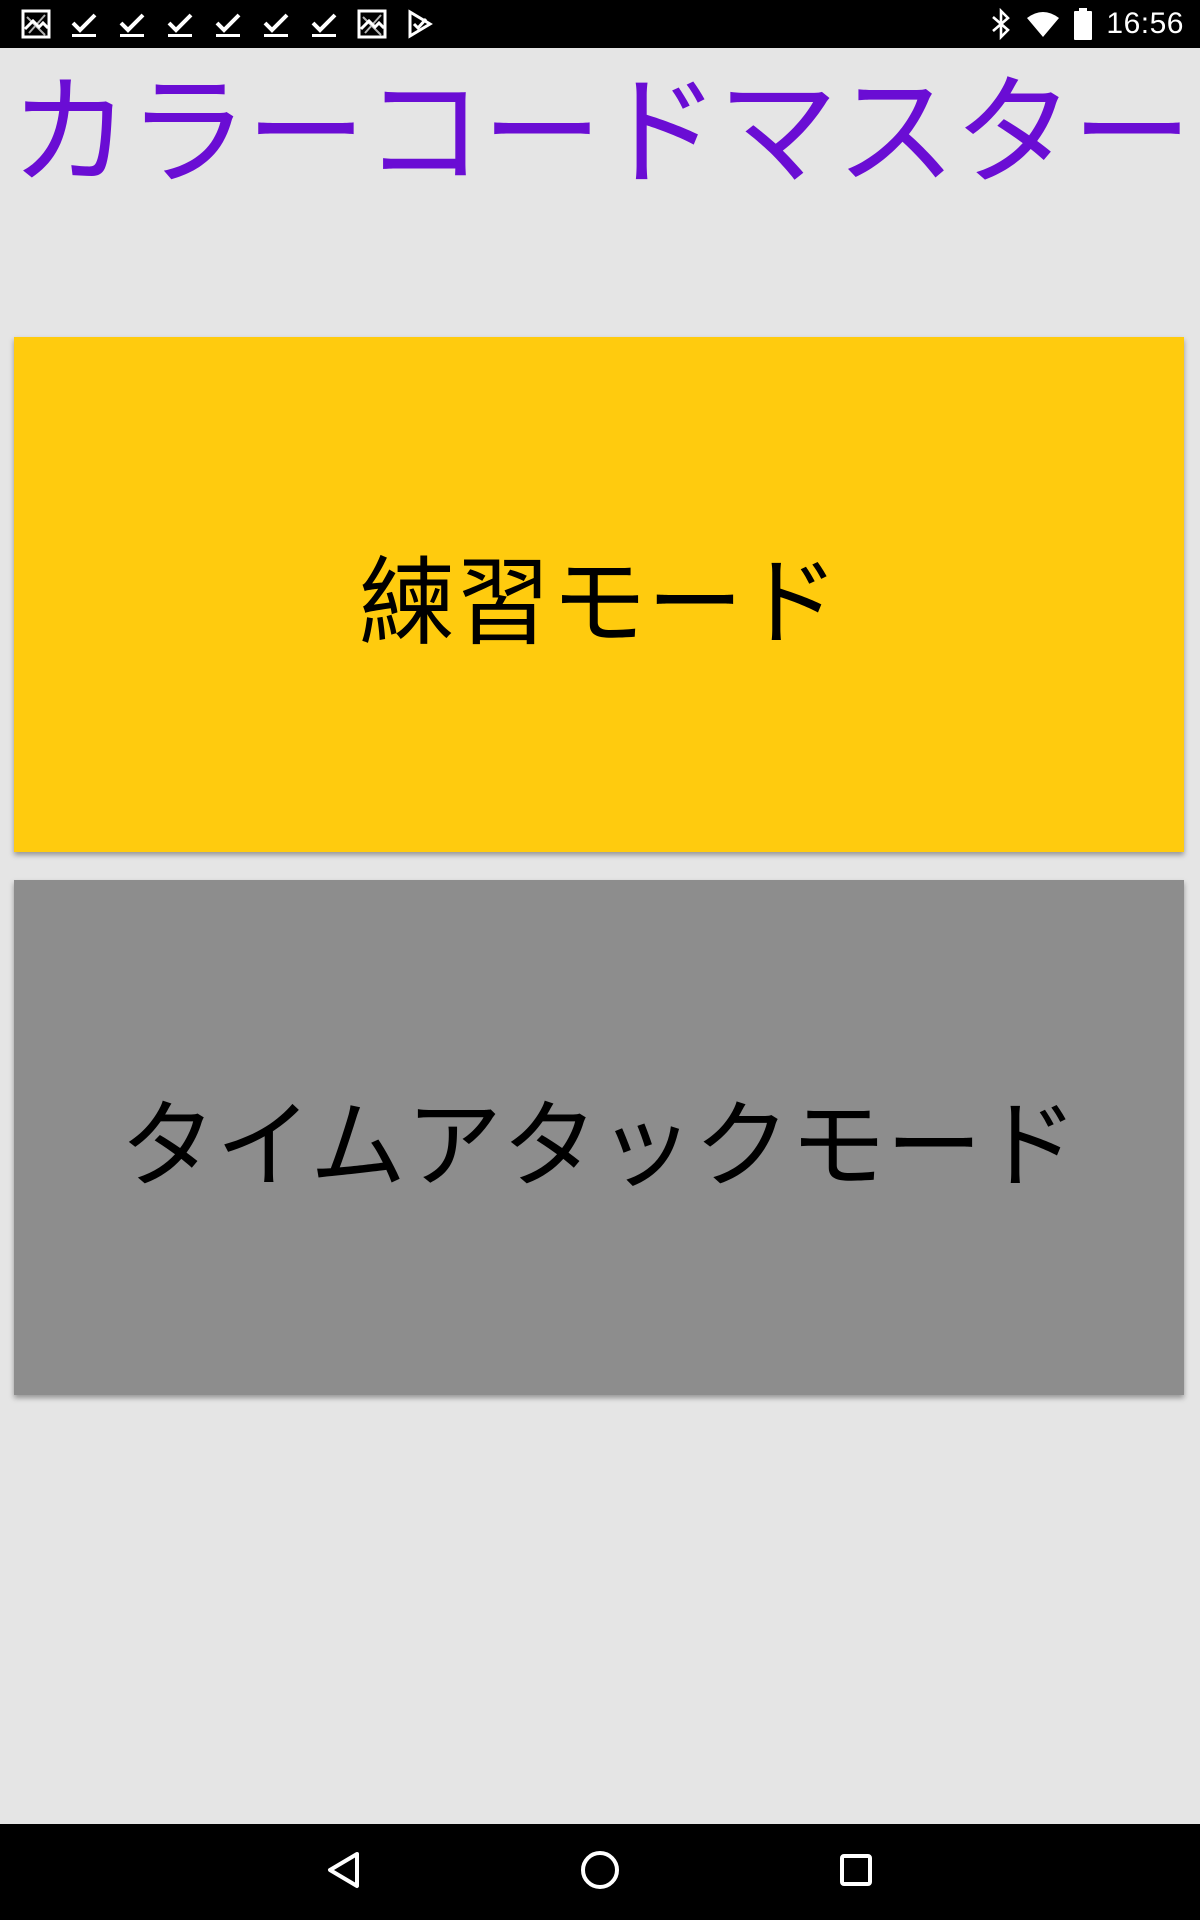 This screenshot has width=1200, height=1920. What do you see at coordinates (601, 133) in the screenshot?
I see `app-title: カラーコードマスター` at bounding box center [601, 133].